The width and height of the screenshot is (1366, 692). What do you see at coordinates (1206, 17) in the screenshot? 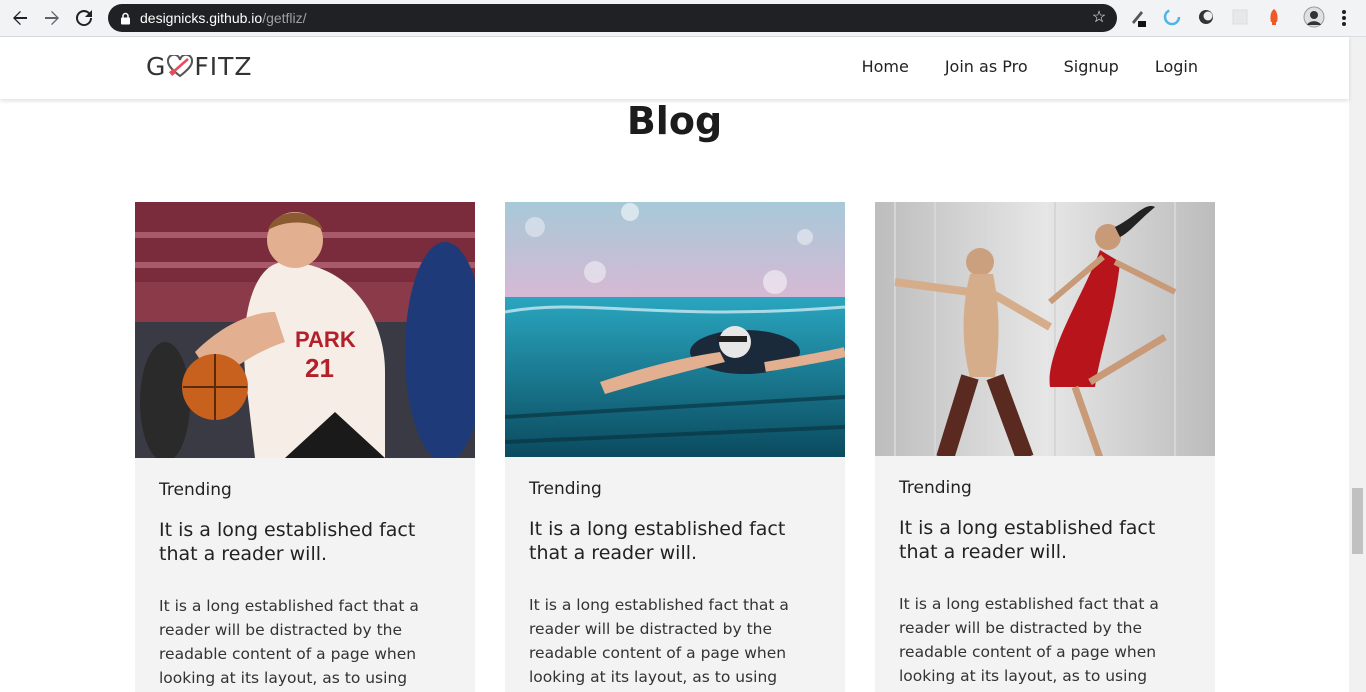
I see `dark-mode-extension-icon` at bounding box center [1206, 17].